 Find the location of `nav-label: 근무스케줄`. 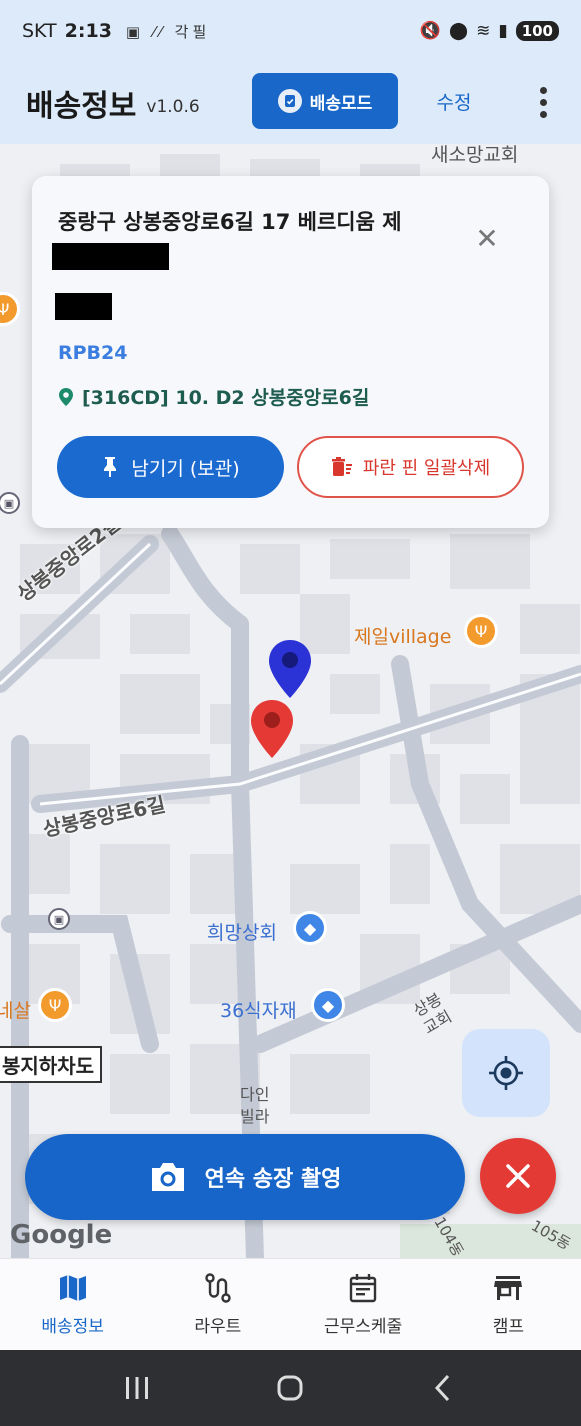

nav-label: 근무스케줄 is located at coordinates (363, 1327).